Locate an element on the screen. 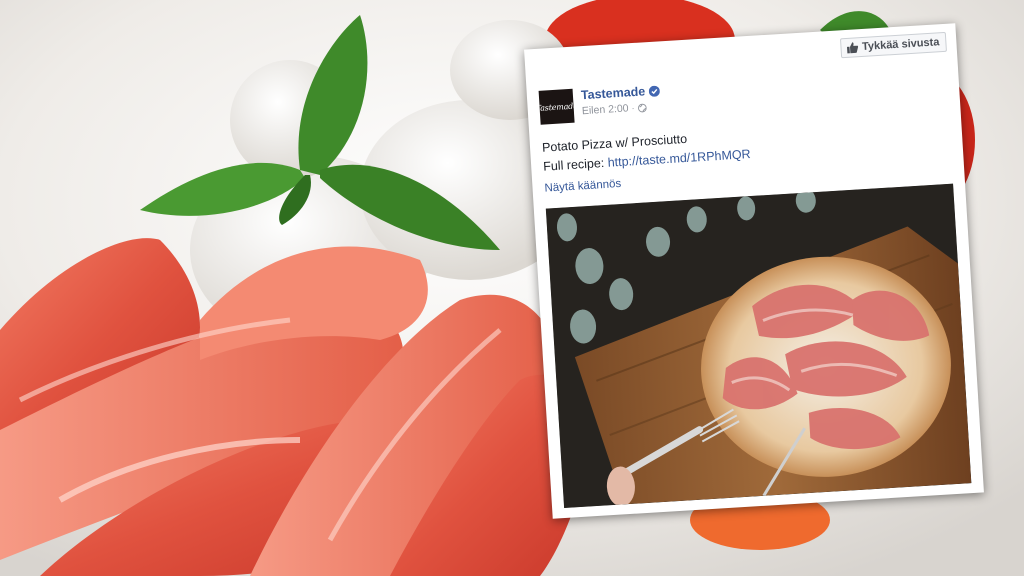 The height and width of the screenshot is (576, 1024). recipe-prefix: Full recipe: is located at coordinates (575, 164).